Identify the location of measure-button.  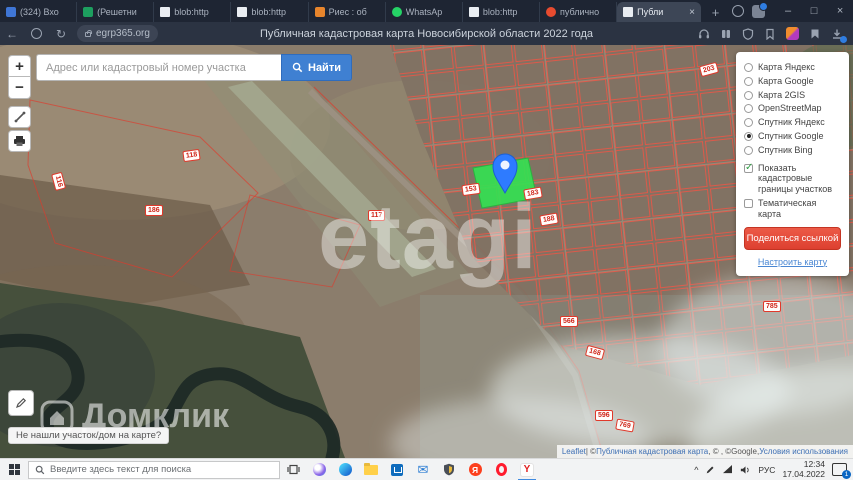
(19, 117).